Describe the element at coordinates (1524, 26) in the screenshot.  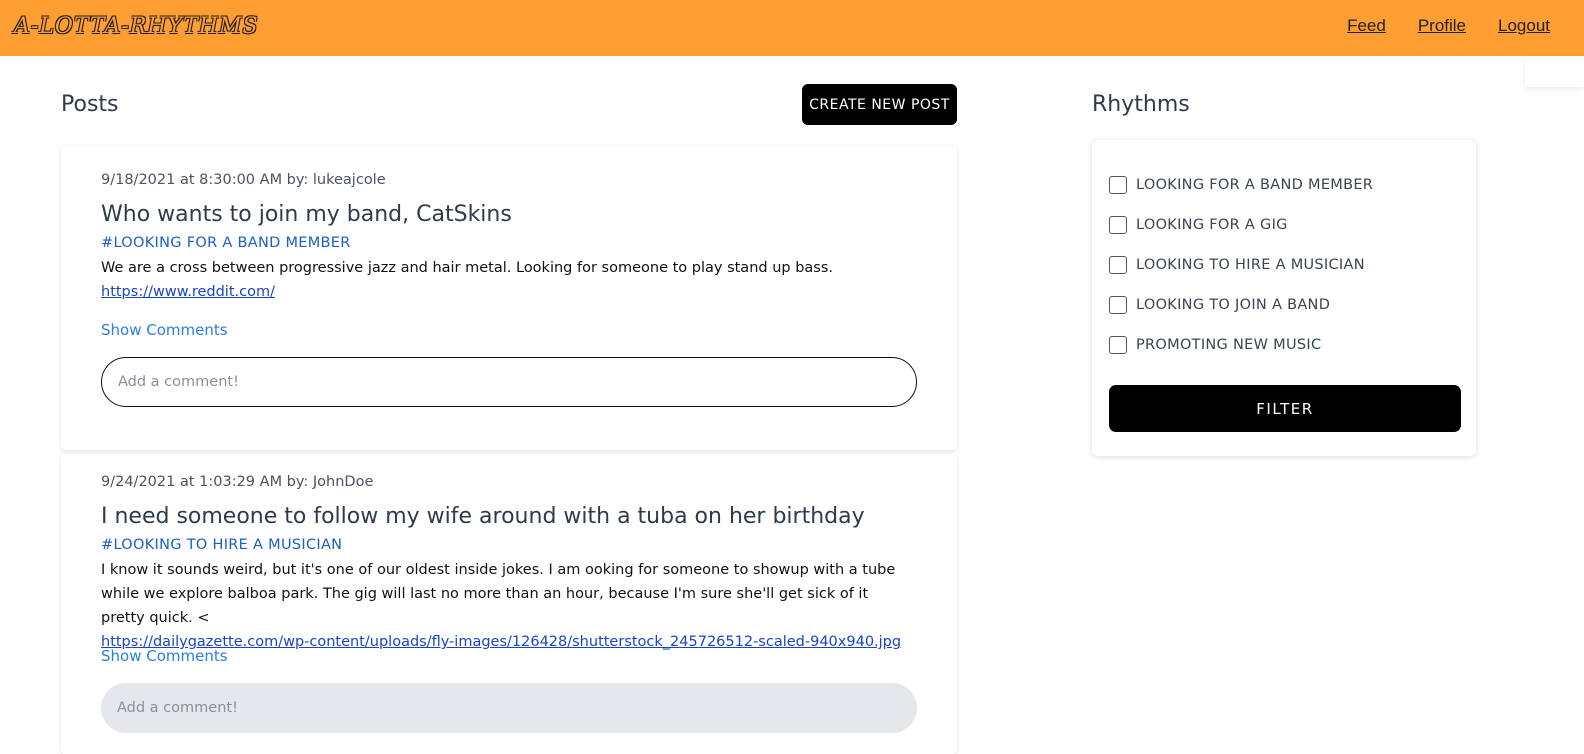
I see `nav-logout-link: Logout` at that location.